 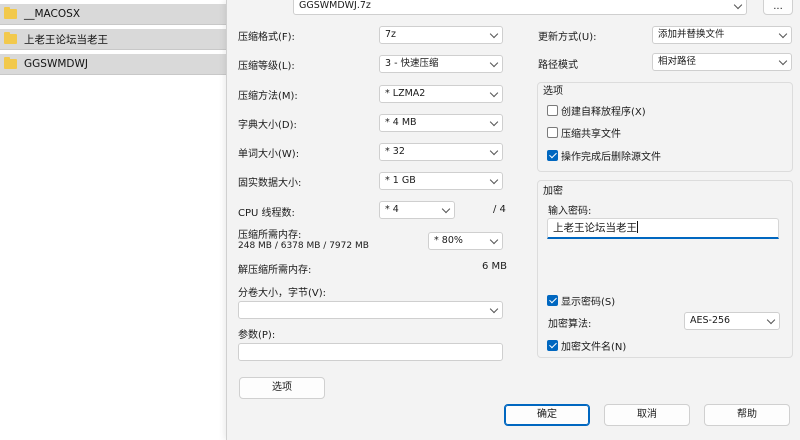 What do you see at coordinates (465, 241) in the screenshot?
I see `mem-percent-select: * 80%` at bounding box center [465, 241].